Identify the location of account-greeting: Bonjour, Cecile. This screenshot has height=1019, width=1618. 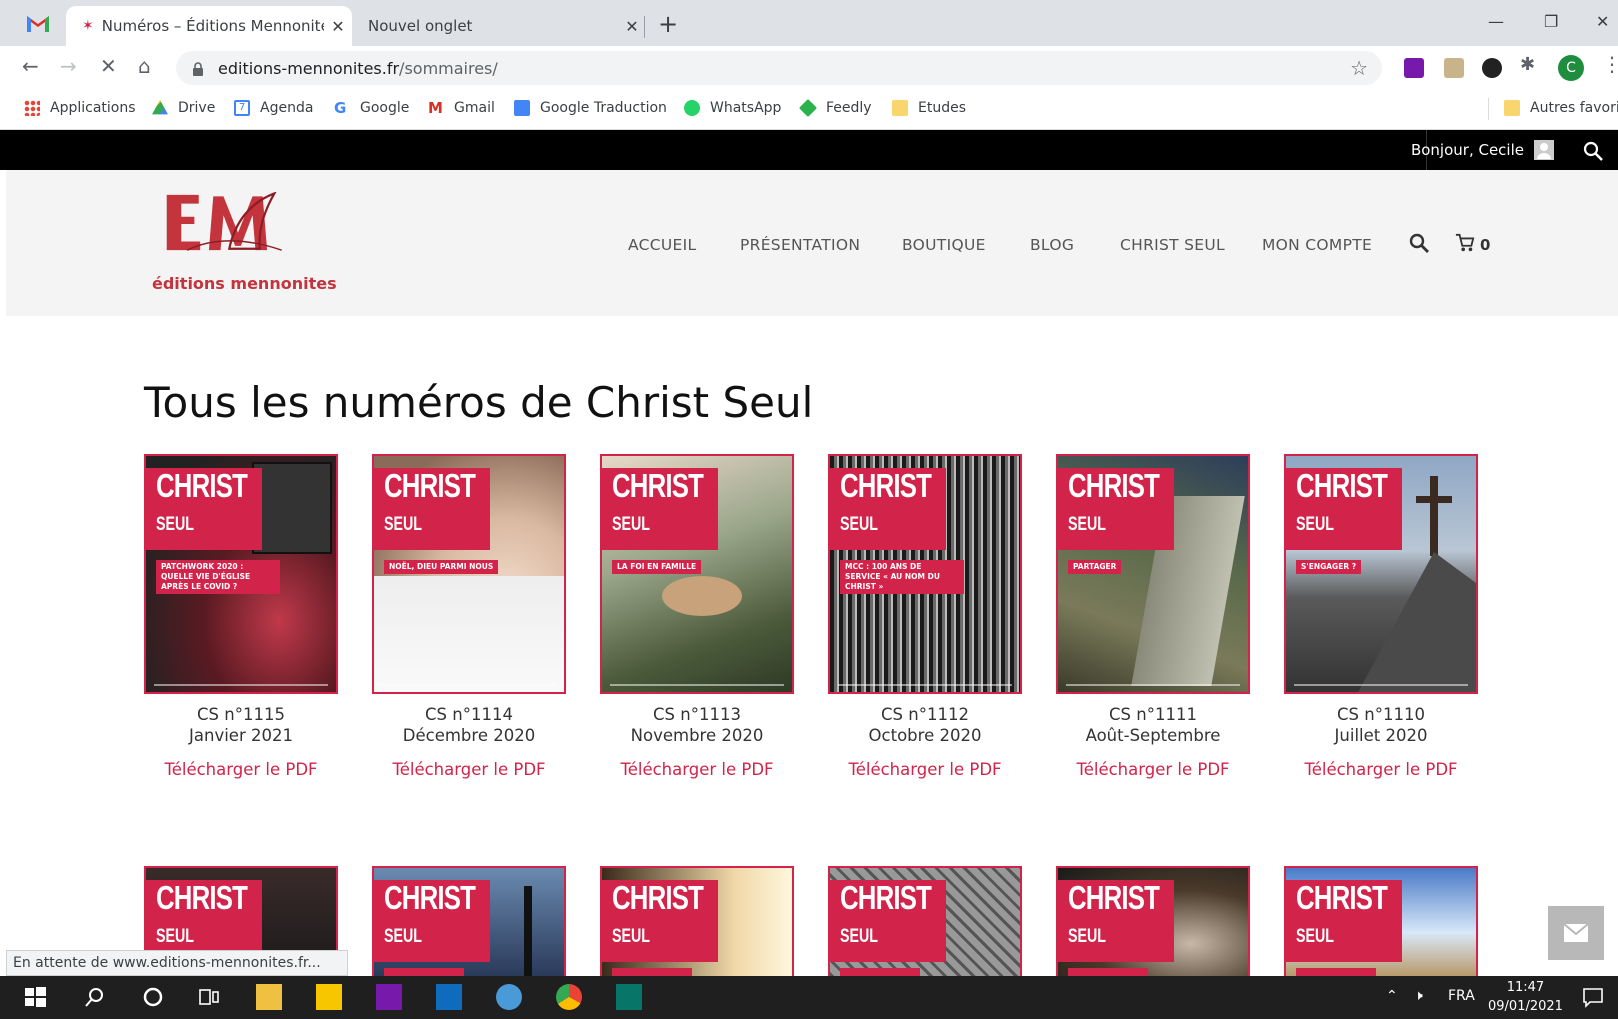
(1482, 150).